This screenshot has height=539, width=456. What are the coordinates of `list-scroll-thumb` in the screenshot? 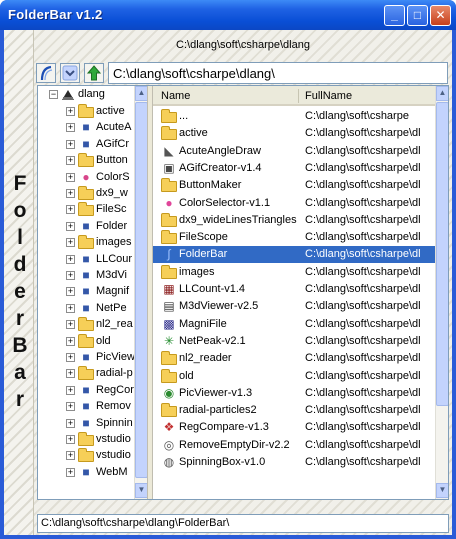 It's located at (442, 254).